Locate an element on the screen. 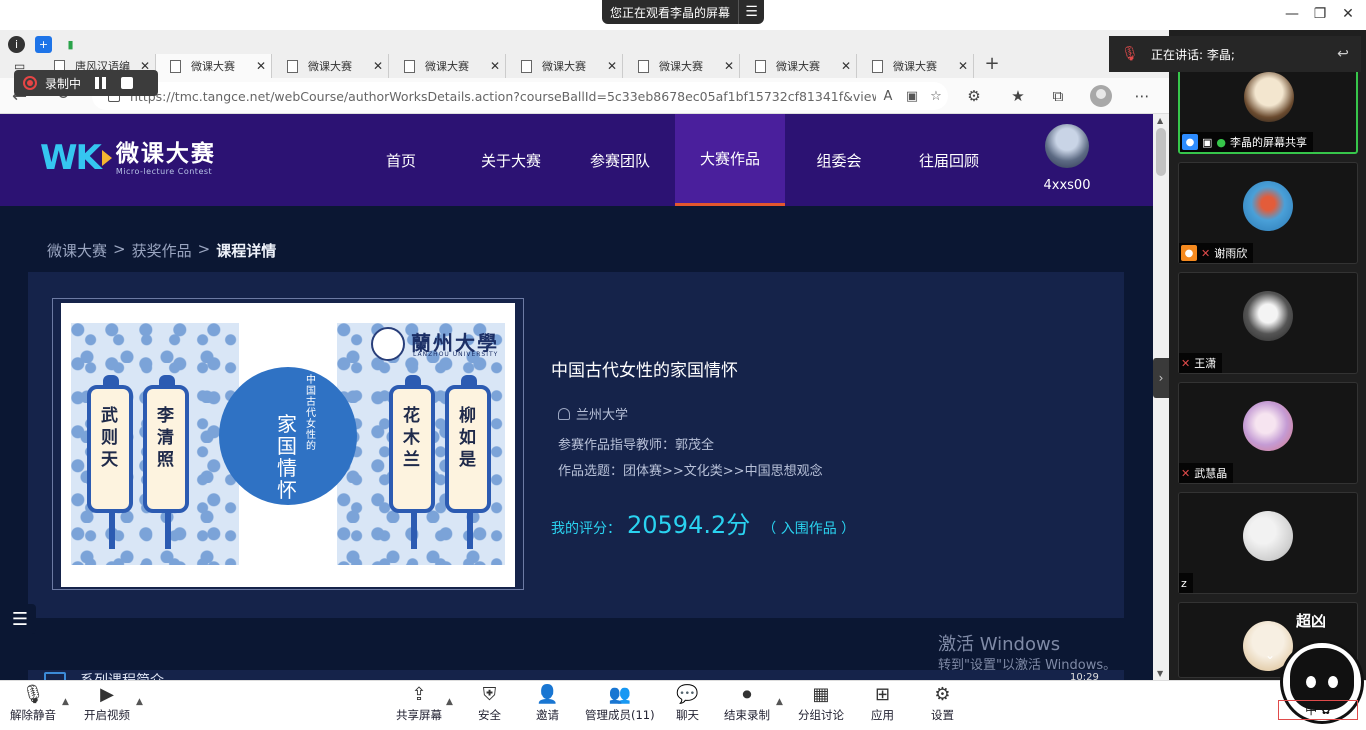 Image resolution: width=1366 pixels, height=730 pixels. nav-teams: 参赛团队 is located at coordinates (620, 160).